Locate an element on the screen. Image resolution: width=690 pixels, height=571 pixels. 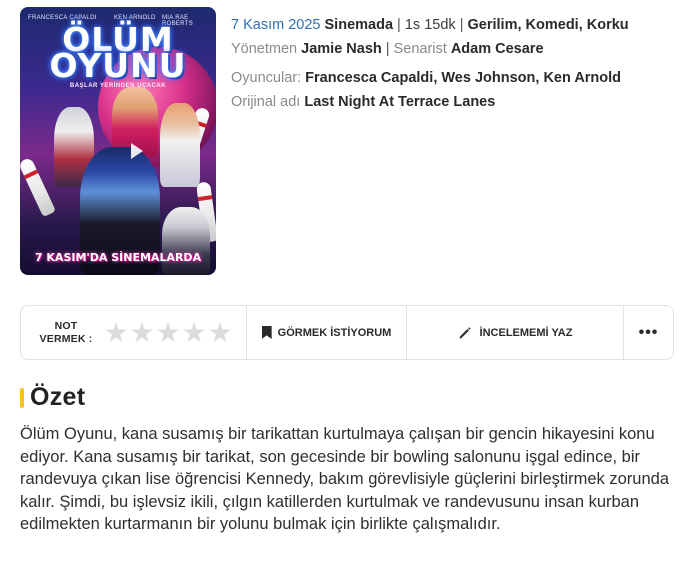
cast-link: Ken Arnold is located at coordinates (582, 78).